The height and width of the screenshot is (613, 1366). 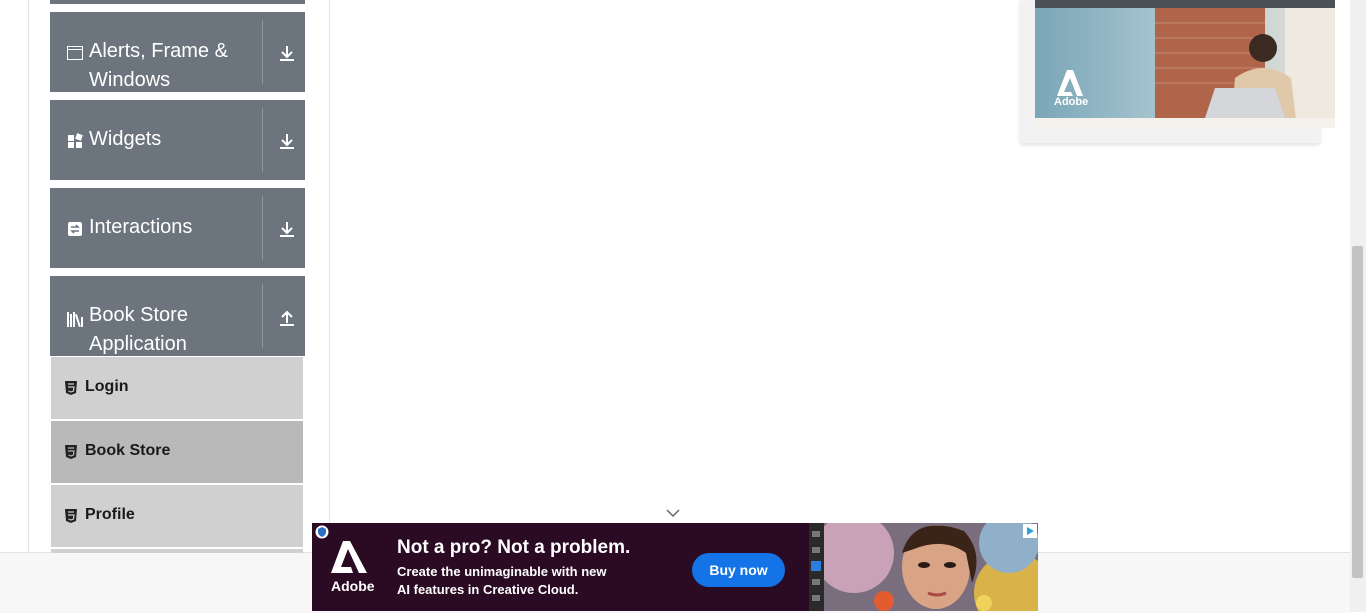 I want to click on group-label: Widgets, so click(x=125, y=139).